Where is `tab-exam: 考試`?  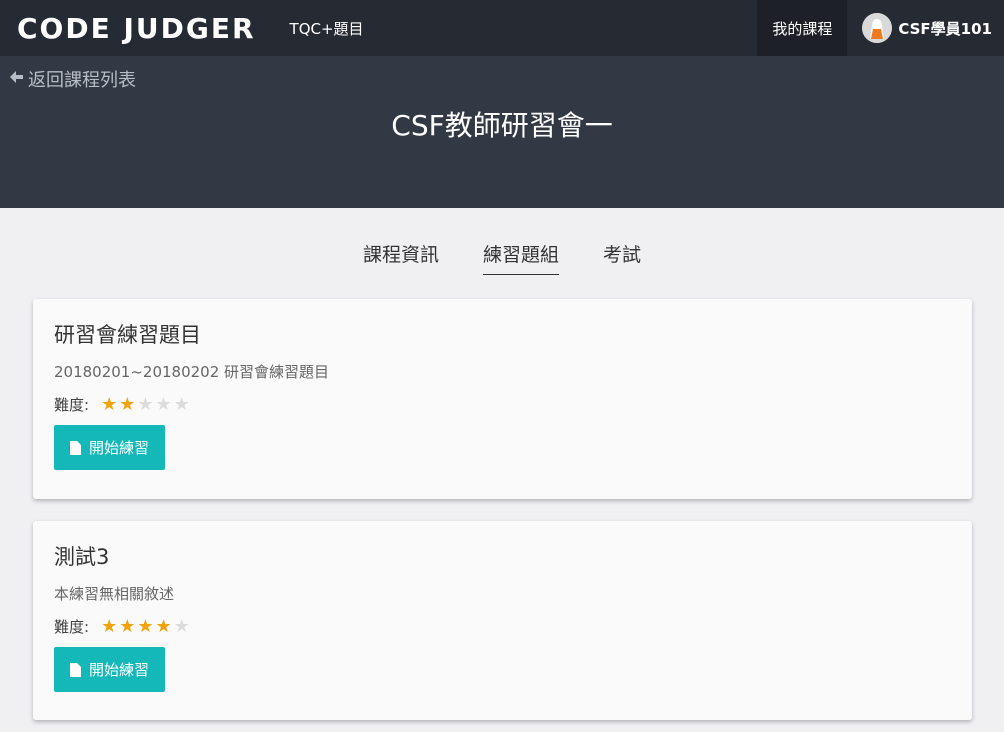
tab-exam: 考試 is located at coordinates (622, 257).